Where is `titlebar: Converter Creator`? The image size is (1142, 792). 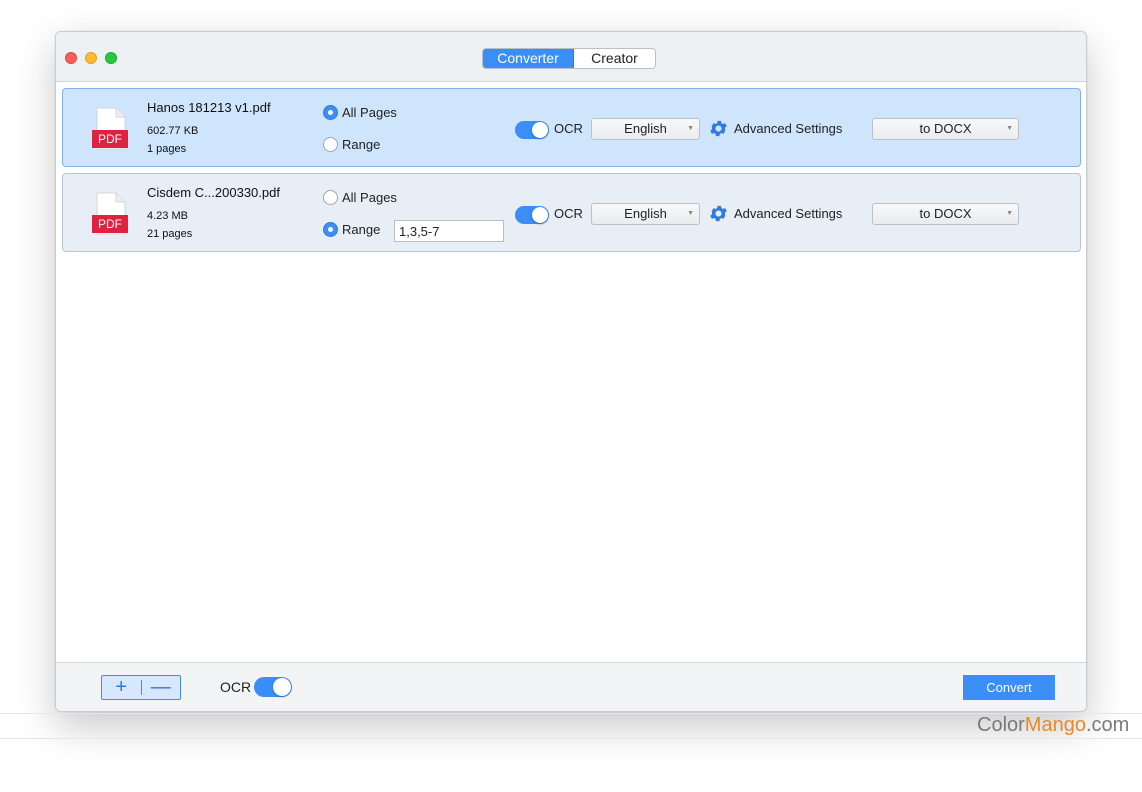
titlebar: Converter Creator is located at coordinates (571, 57).